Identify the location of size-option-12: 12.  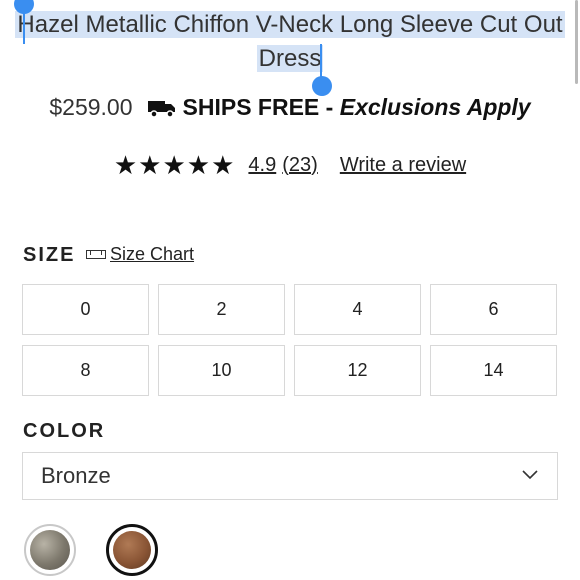
(357, 370).